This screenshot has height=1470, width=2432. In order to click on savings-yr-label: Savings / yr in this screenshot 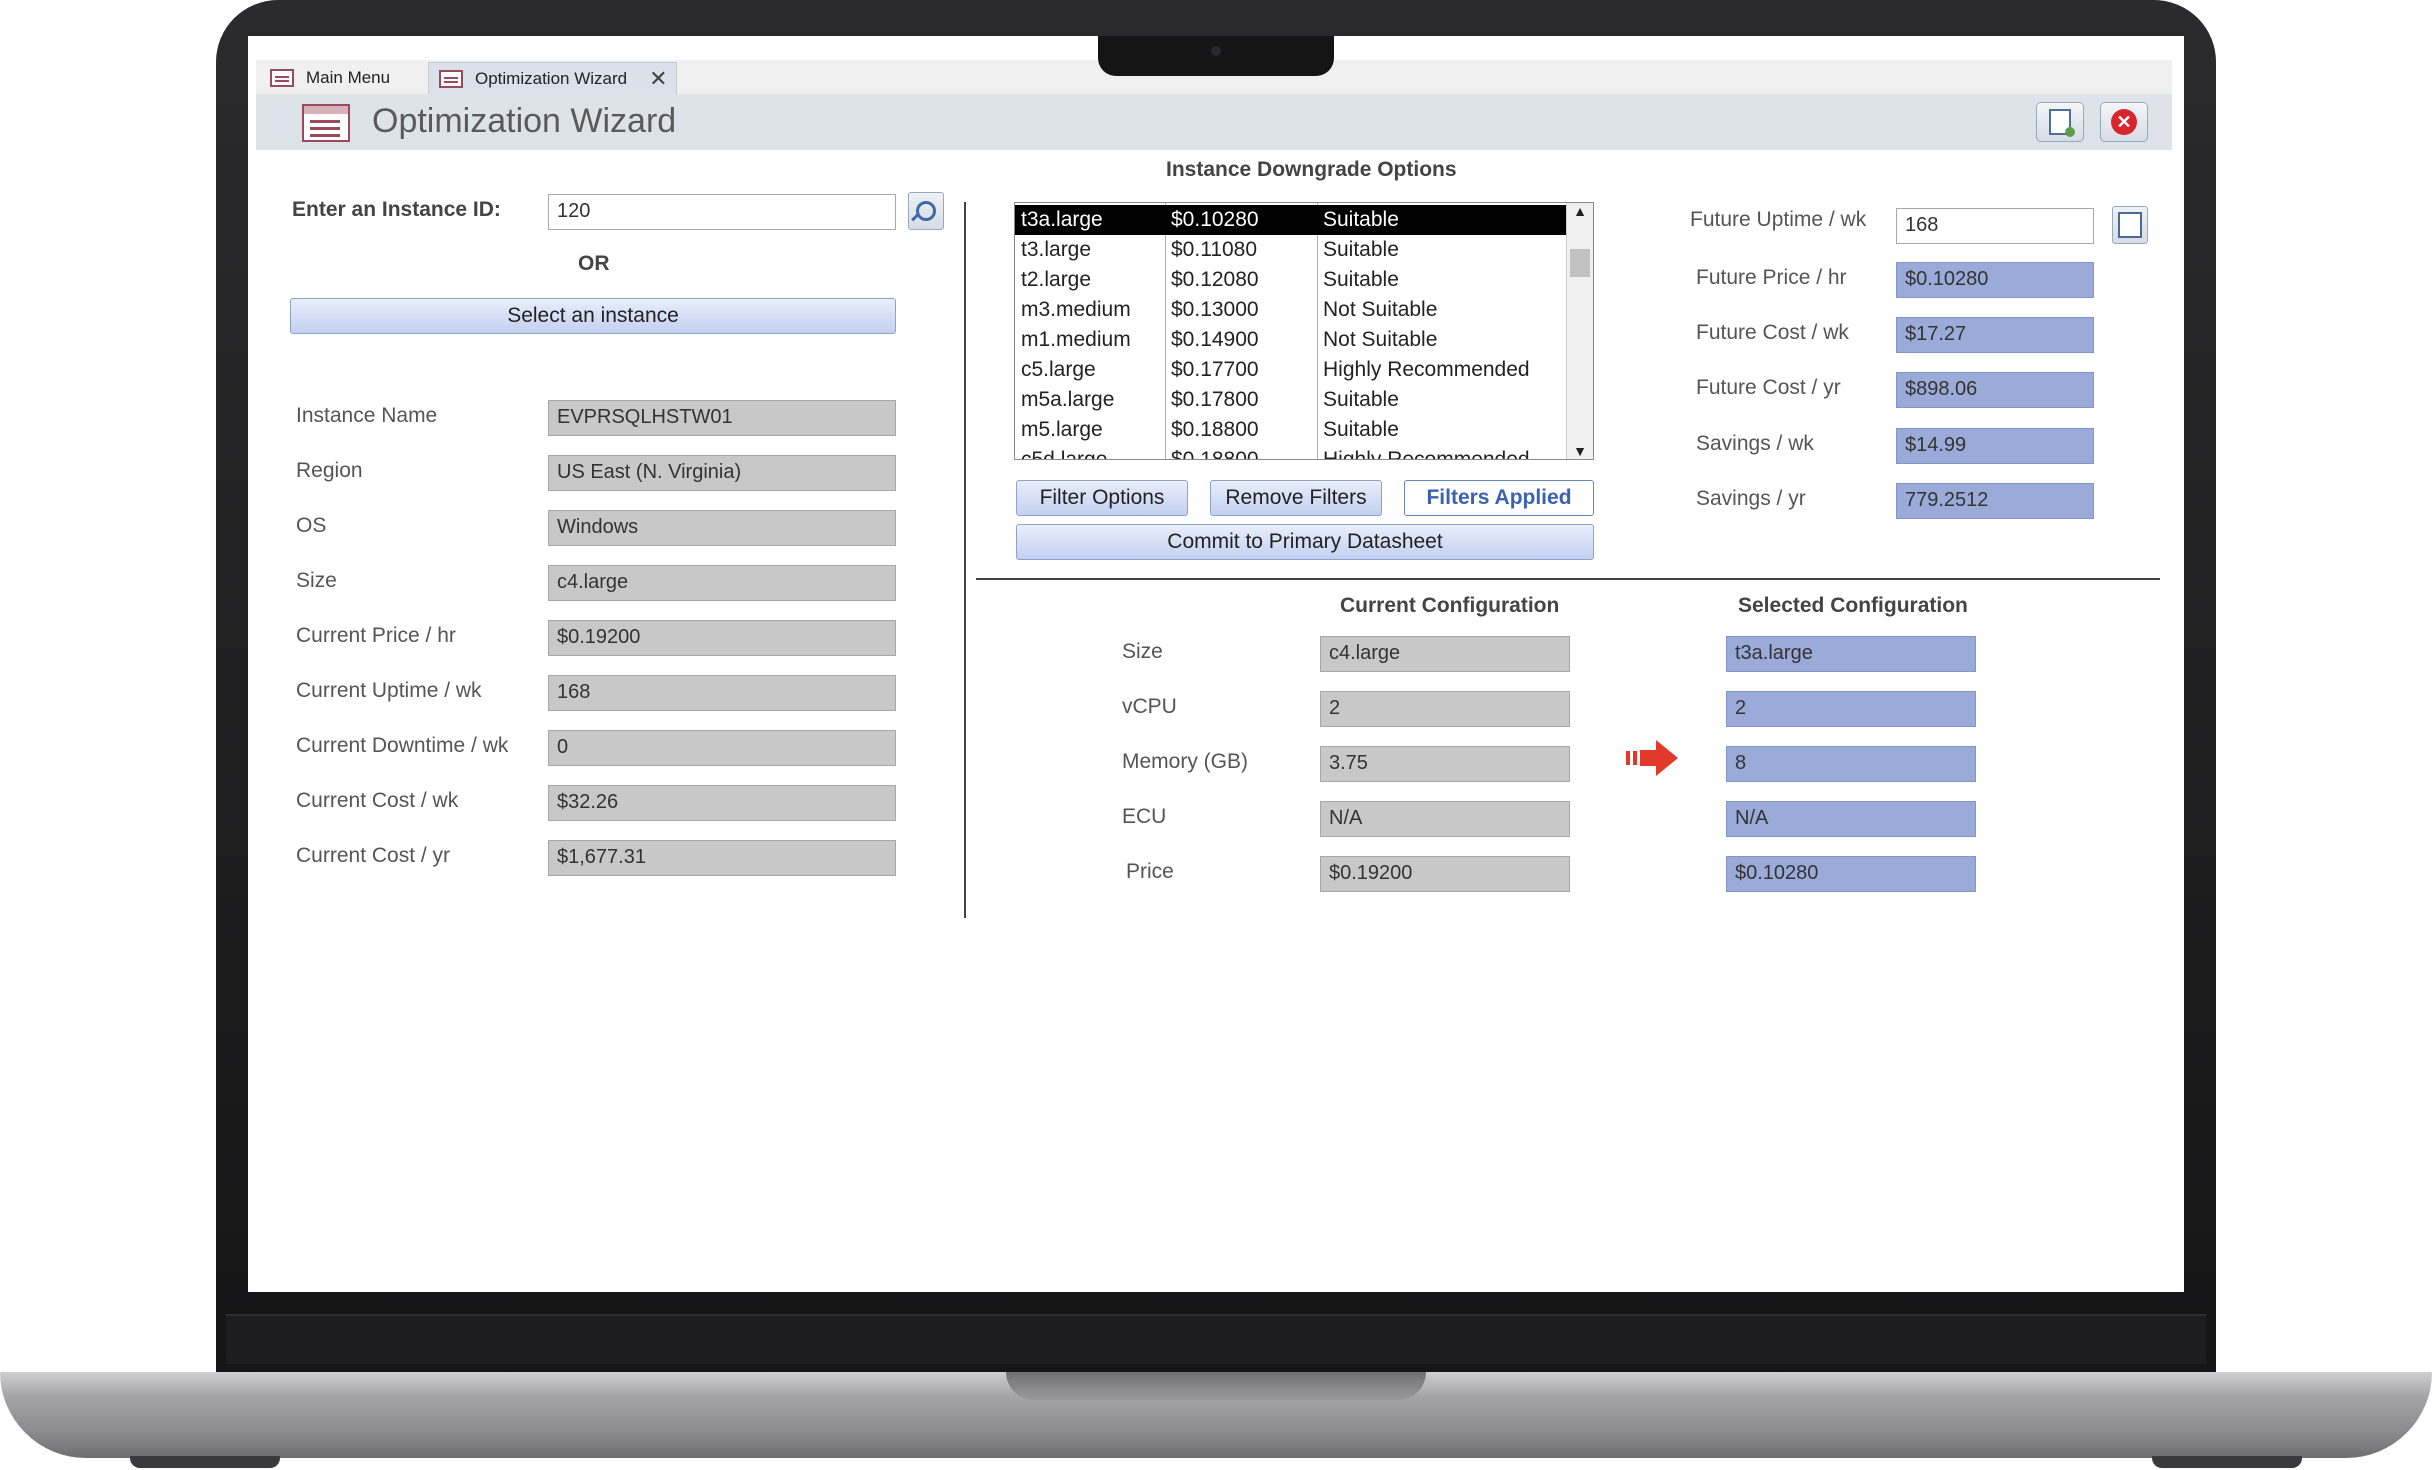, I will do `click(1751, 498)`.